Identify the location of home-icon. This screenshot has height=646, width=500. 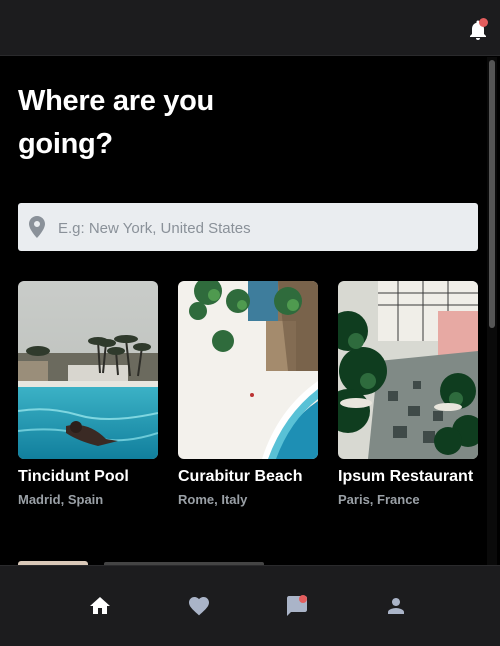
(100, 606).